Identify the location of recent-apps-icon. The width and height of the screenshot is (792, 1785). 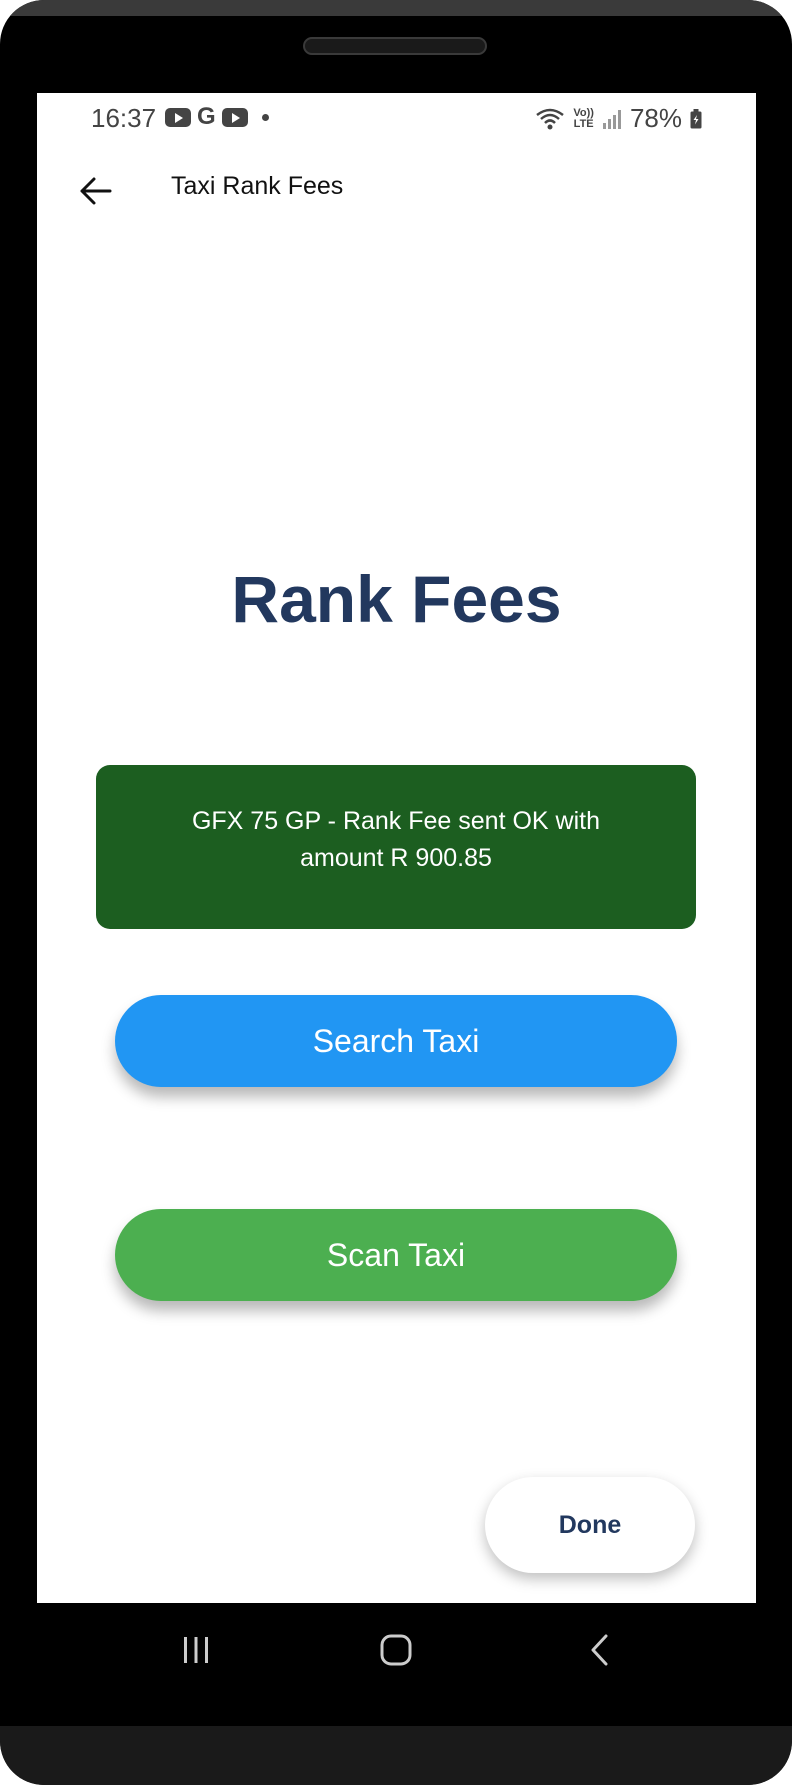
(196, 1650).